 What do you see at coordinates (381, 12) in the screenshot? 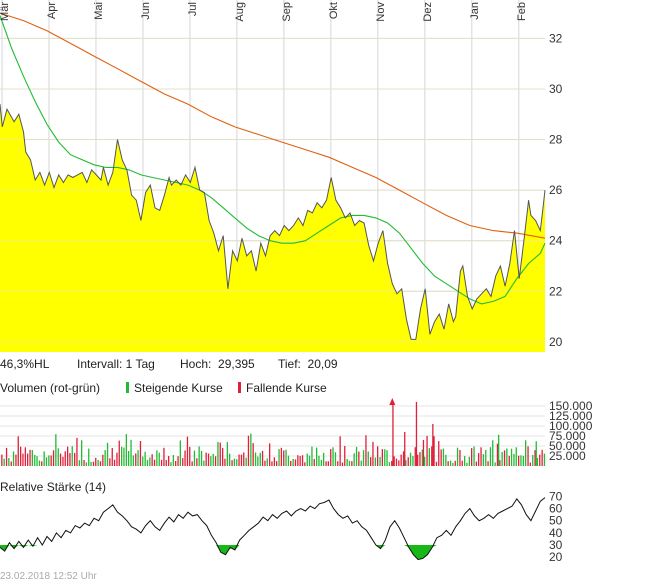
I see `month-label: Nov` at bounding box center [381, 12].